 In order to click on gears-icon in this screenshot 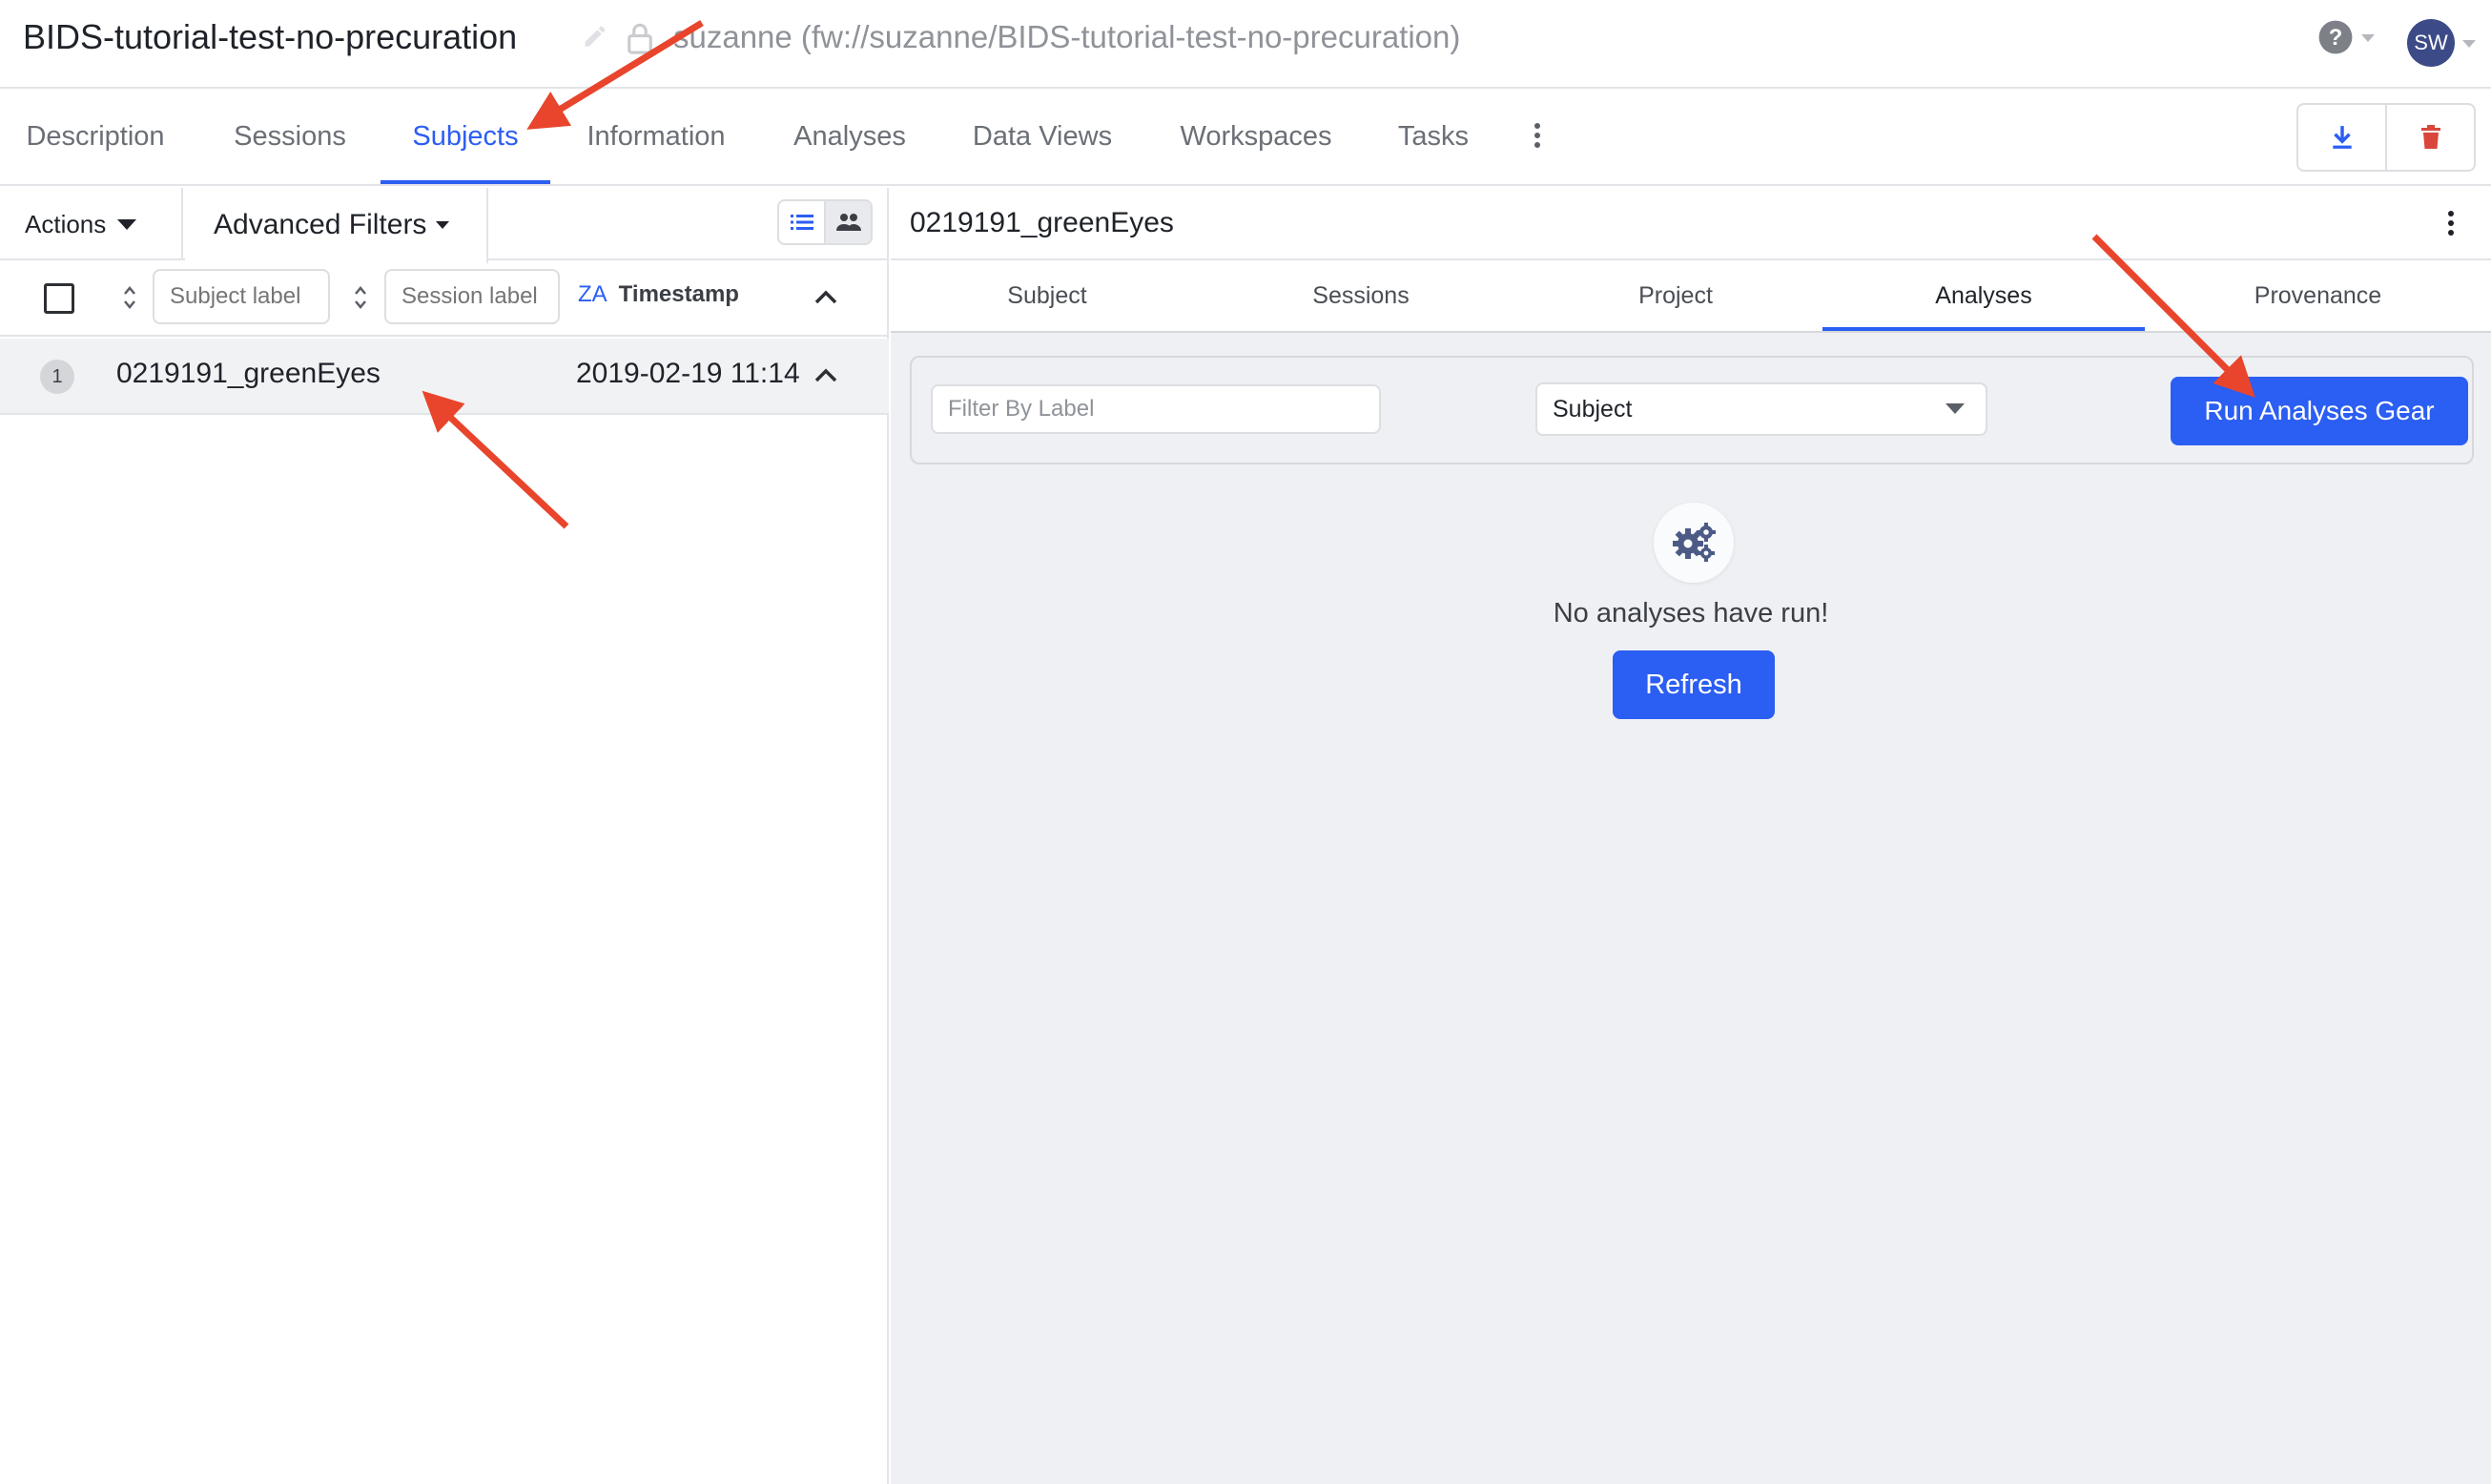, I will do `click(1694, 543)`.